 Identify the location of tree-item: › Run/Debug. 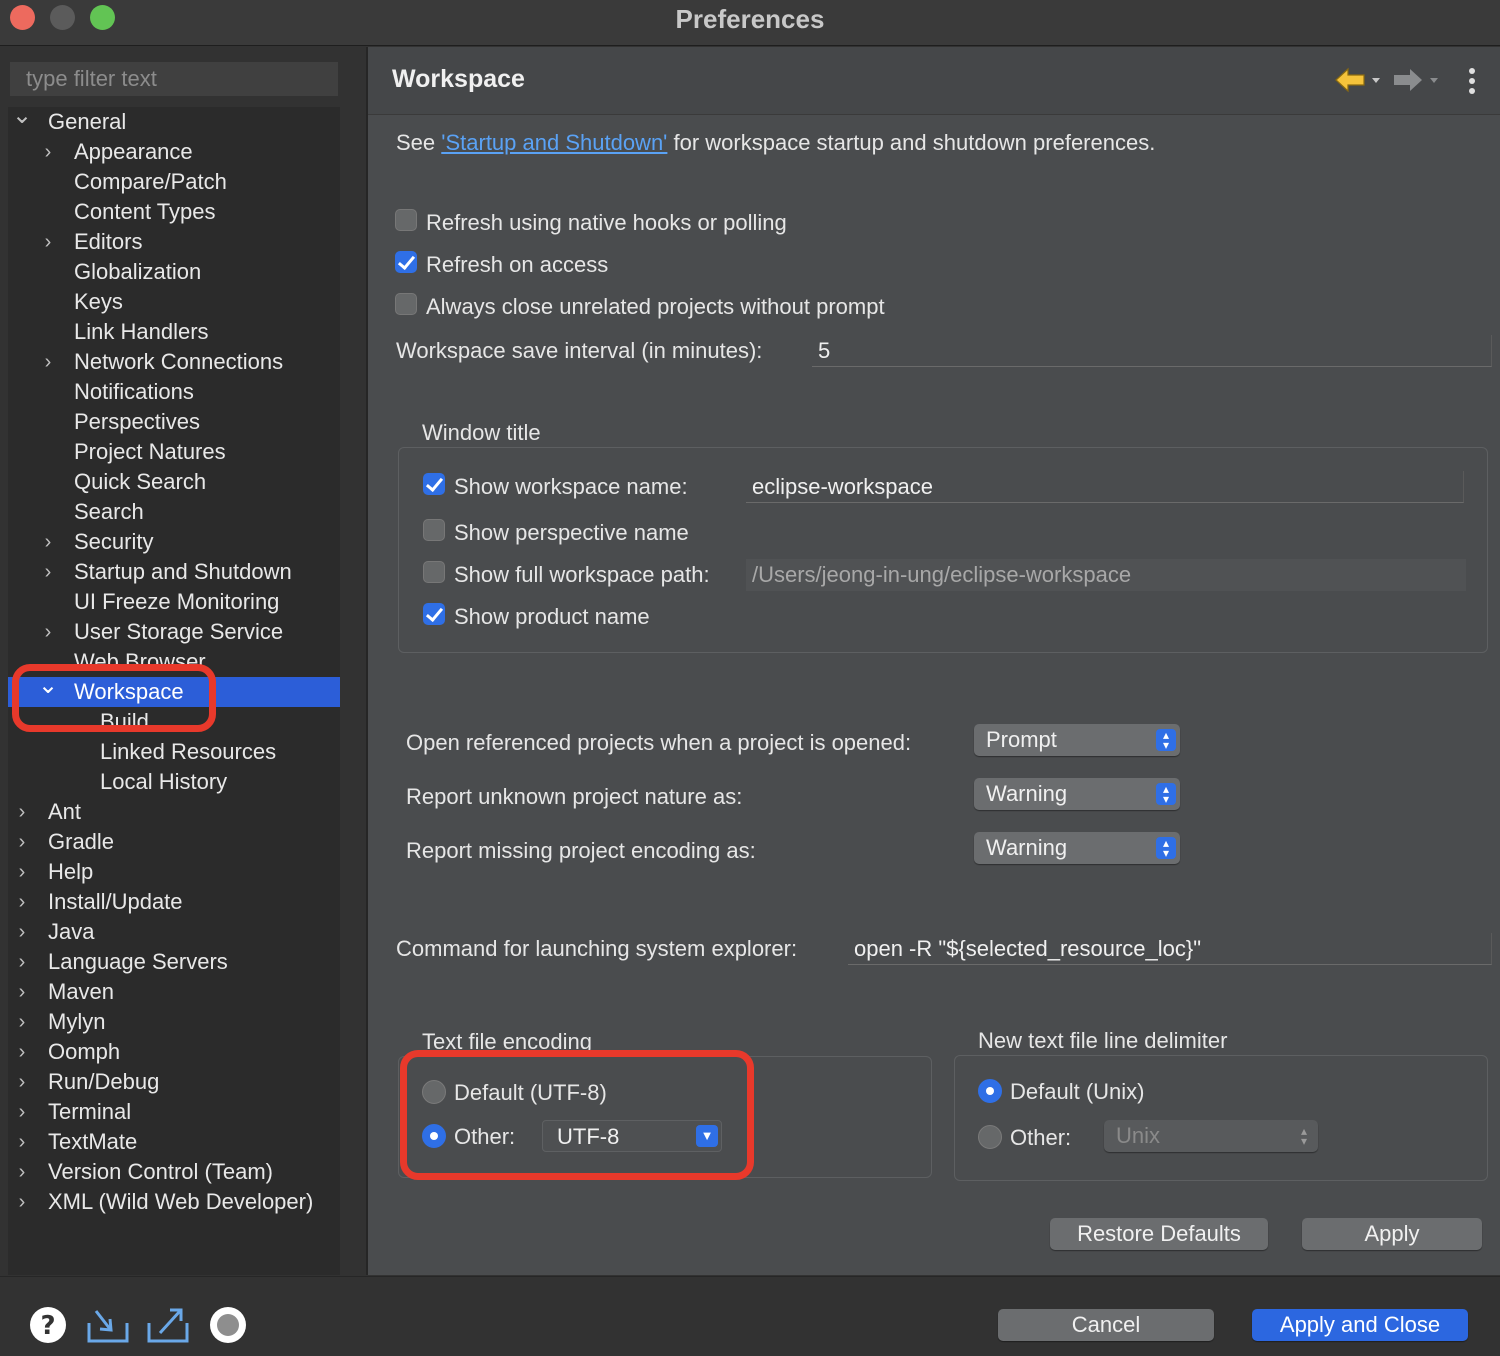
(174, 1082).